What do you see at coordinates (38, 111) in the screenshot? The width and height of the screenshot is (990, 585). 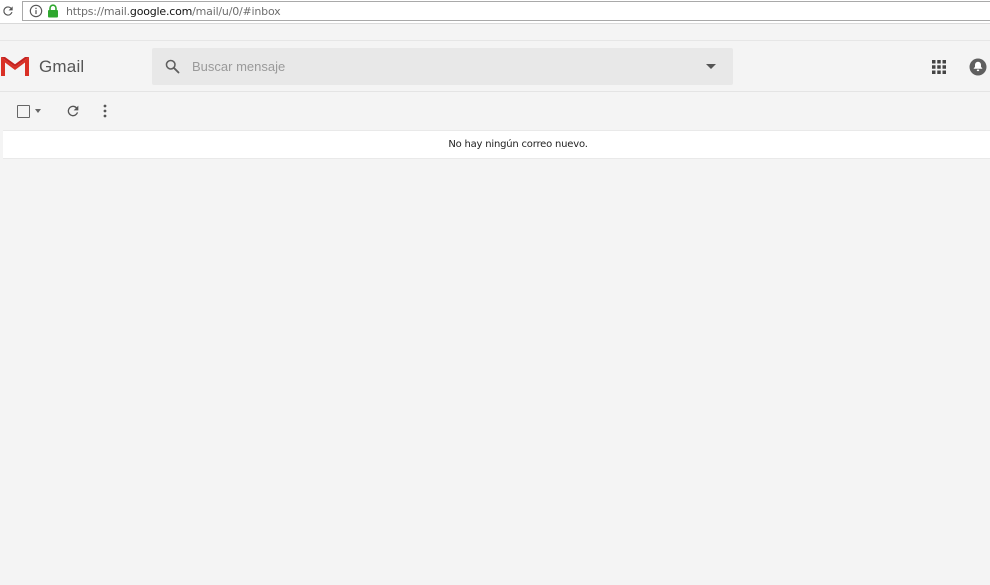 I see `caret-down-icon` at bounding box center [38, 111].